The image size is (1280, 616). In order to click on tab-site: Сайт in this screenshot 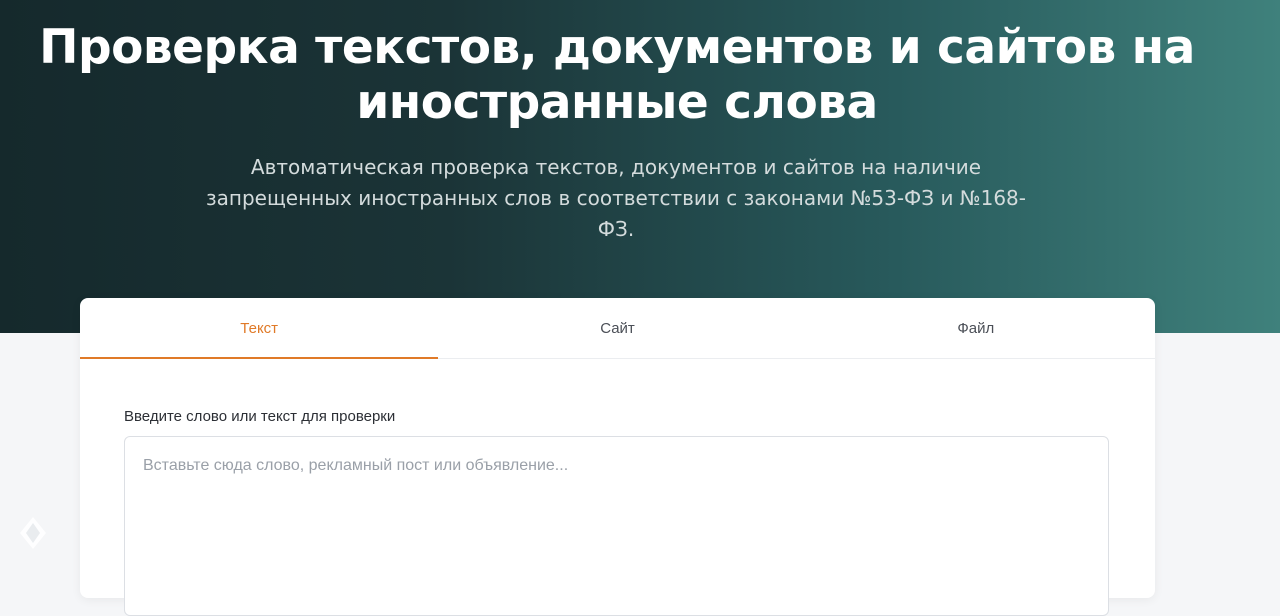, I will do `click(617, 328)`.